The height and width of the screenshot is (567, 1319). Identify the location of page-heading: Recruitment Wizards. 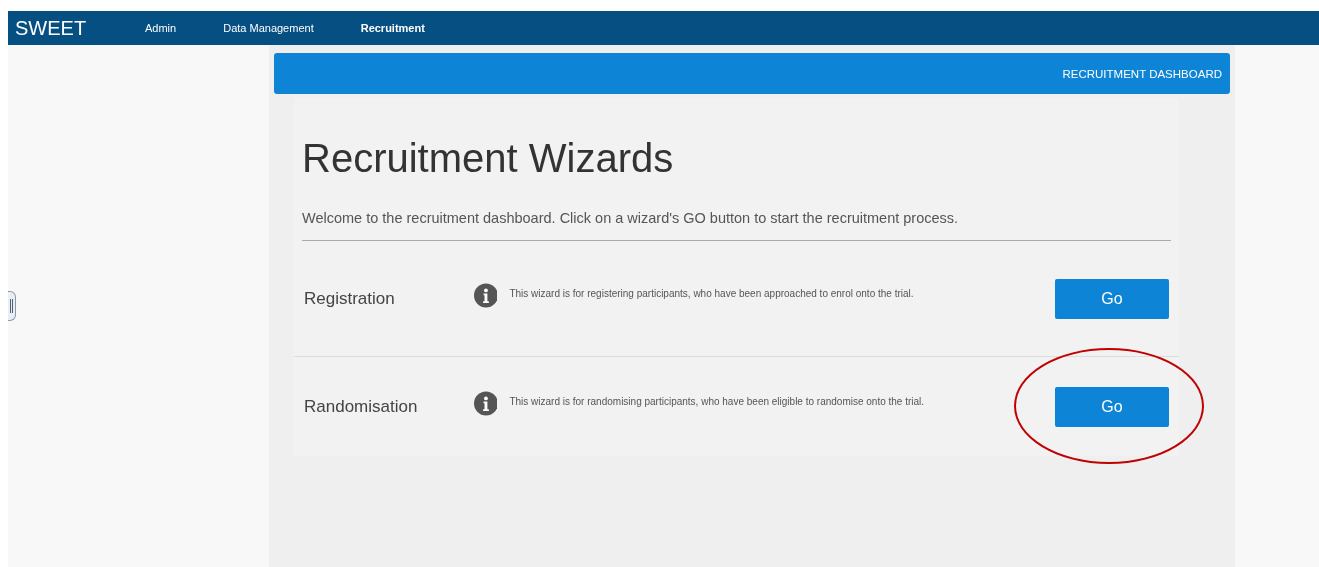
(488, 159).